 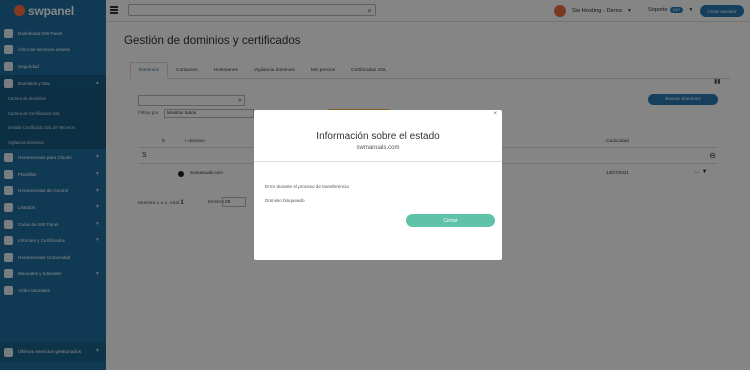 I want to click on close-icon: ×, so click(x=495, y=114).